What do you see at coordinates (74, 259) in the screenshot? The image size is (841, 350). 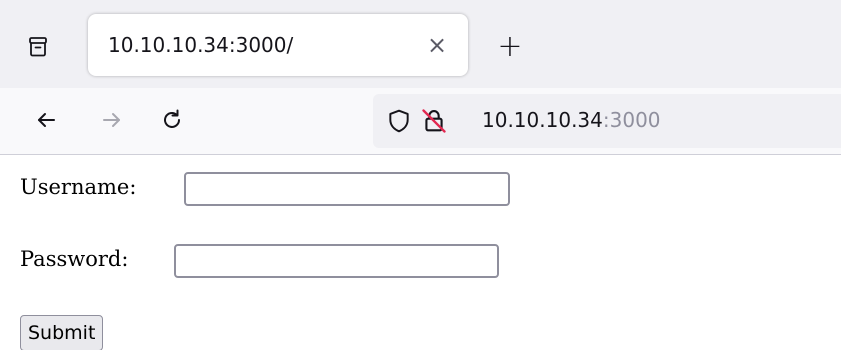 I see `password-label: Password:` at bounding box center [74, 259].